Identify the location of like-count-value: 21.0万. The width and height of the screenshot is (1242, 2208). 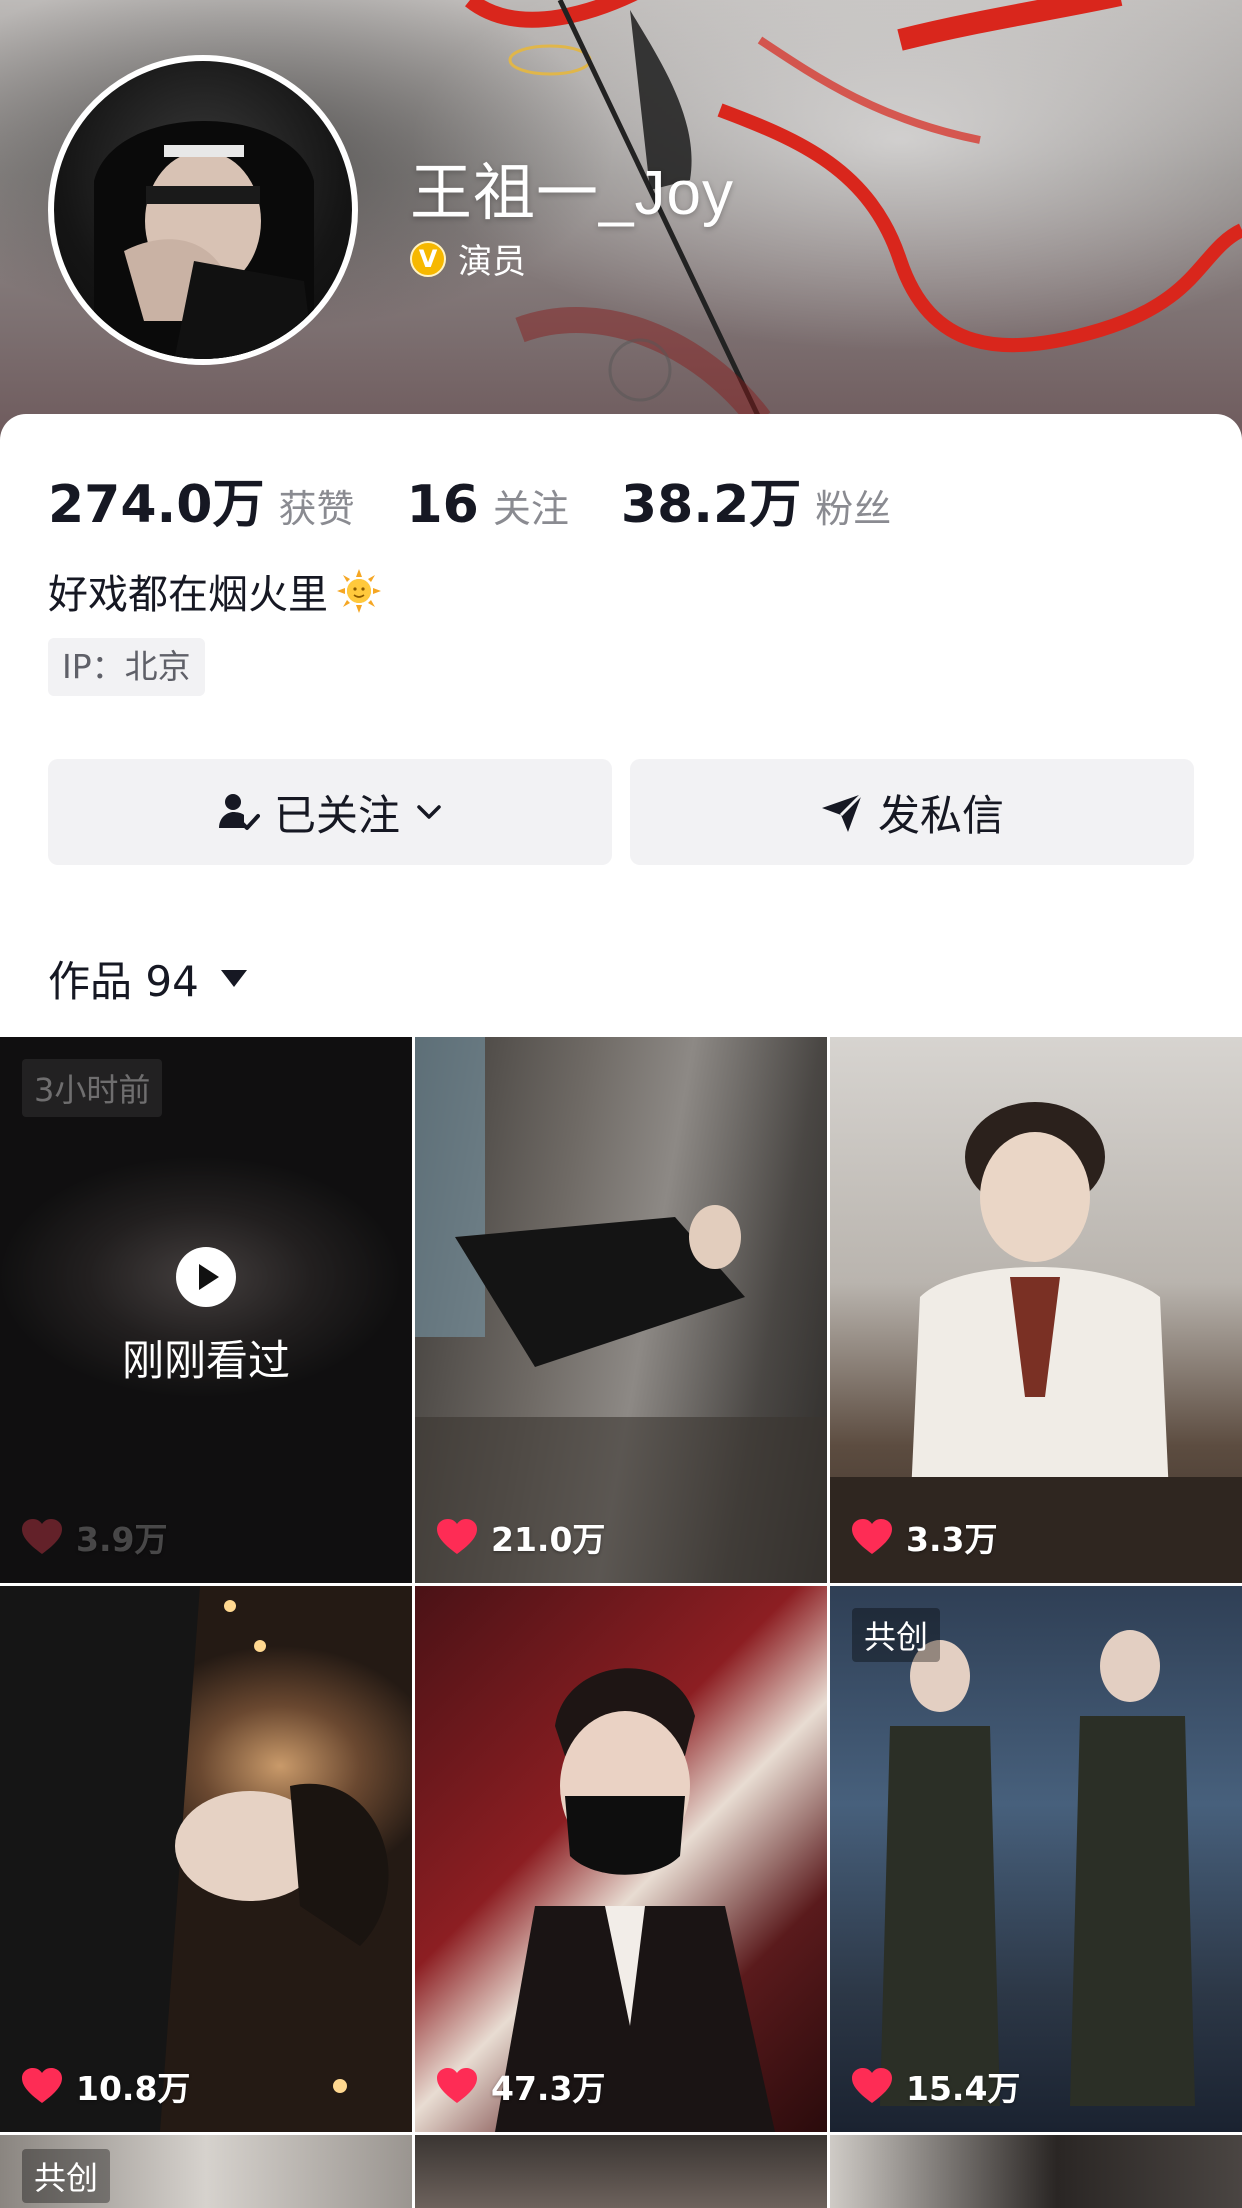
(548, 1539).